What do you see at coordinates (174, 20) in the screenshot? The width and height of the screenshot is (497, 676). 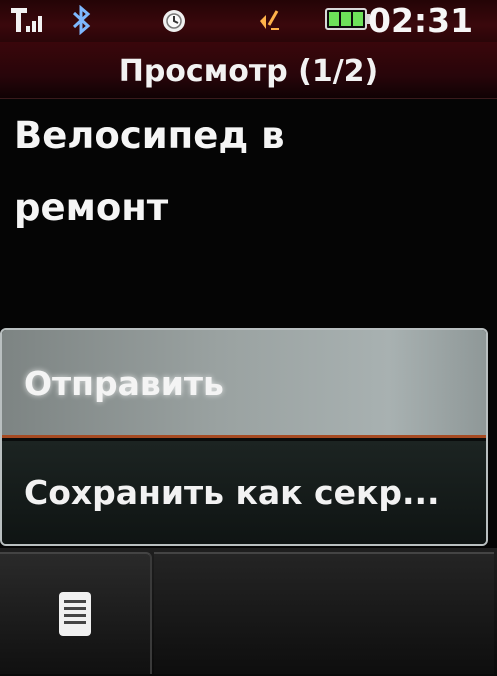 I see `alarm-icon` at bounding box center [174, 20].